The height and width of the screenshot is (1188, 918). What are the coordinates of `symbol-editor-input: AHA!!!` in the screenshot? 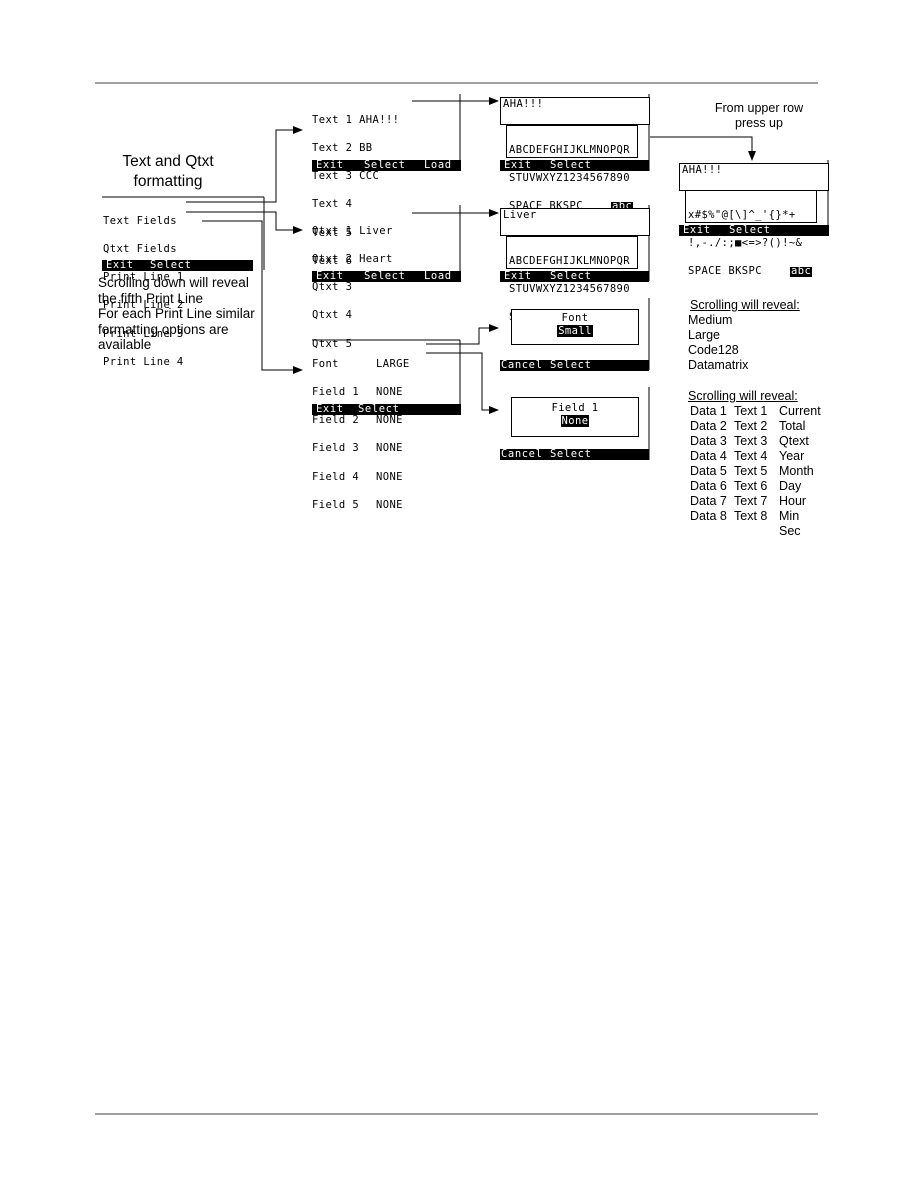 It's located at (754, 177).